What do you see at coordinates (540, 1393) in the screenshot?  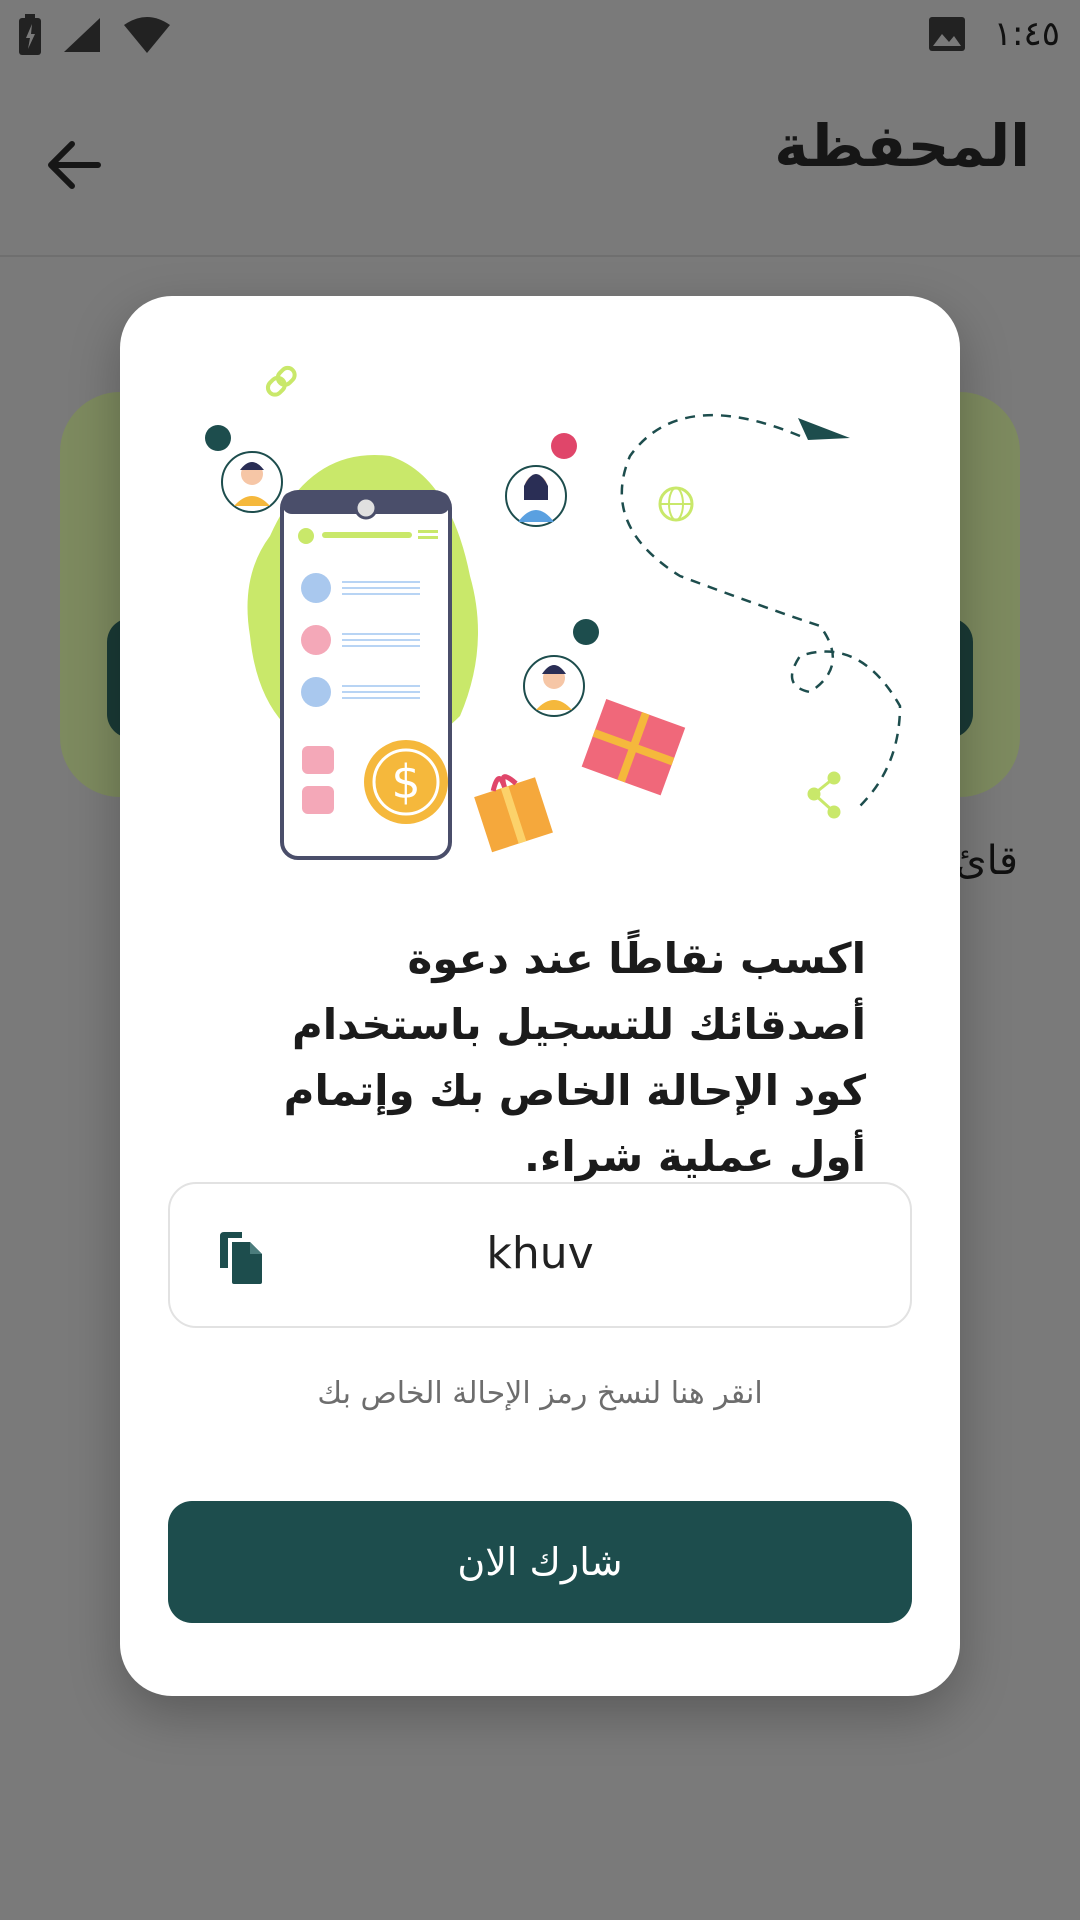 I see `copy-hint: انقر هنا لنسخ رمز الإحالة الخاص بك` at bounding box center [540, 1393].